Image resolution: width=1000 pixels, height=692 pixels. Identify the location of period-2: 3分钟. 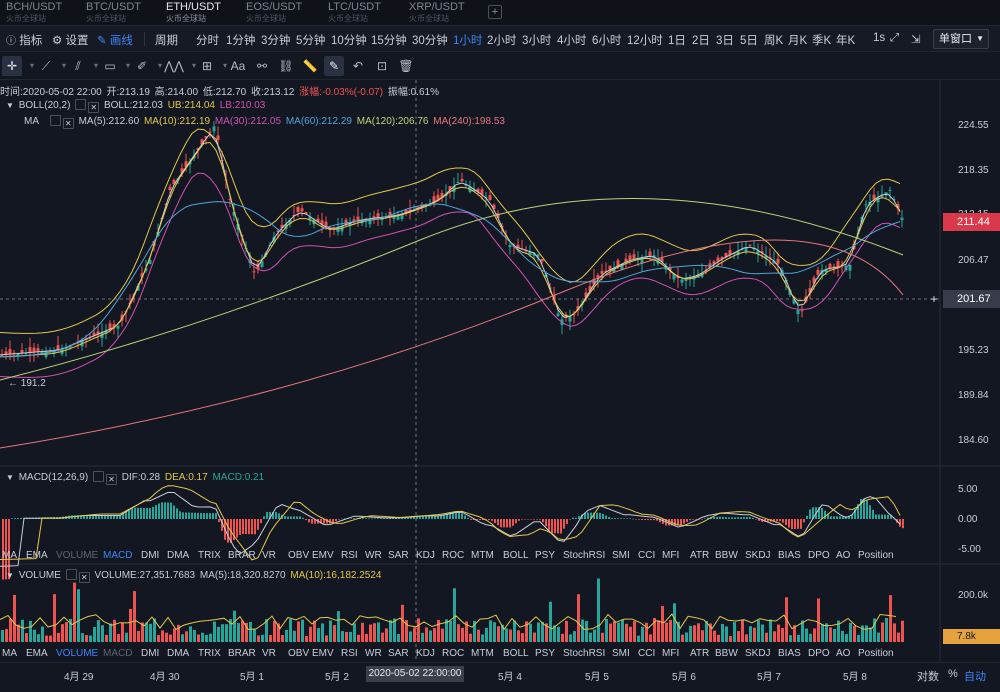
(275, 40).